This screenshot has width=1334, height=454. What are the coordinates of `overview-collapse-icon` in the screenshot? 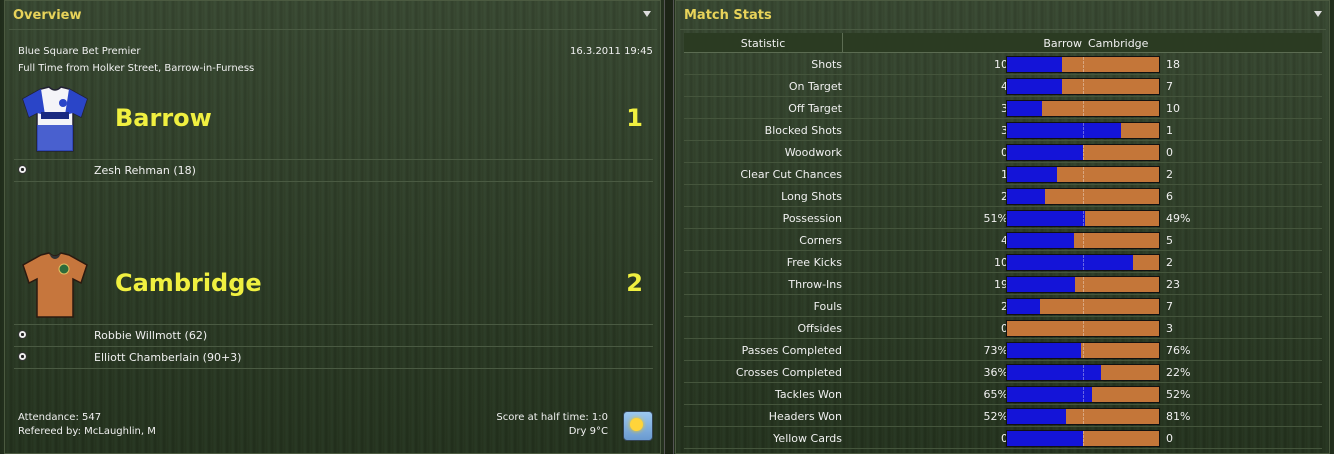 It's located at (647, 14).